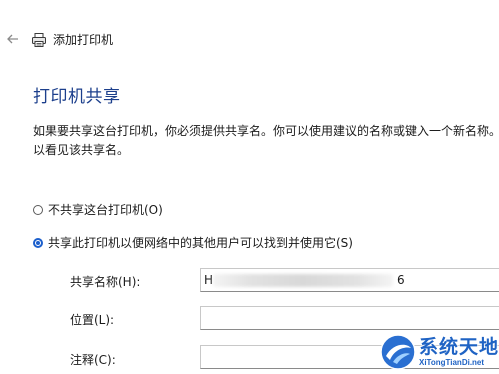 The width and height of the screenshot is (499, 374). Describe the element at coordinates (266, 131) in the screenshot. I see `description-line-1: 如果要共享这台打印机，你必须提供共享名。你可以使用建议的名称或键入一个新名称。` at that location.